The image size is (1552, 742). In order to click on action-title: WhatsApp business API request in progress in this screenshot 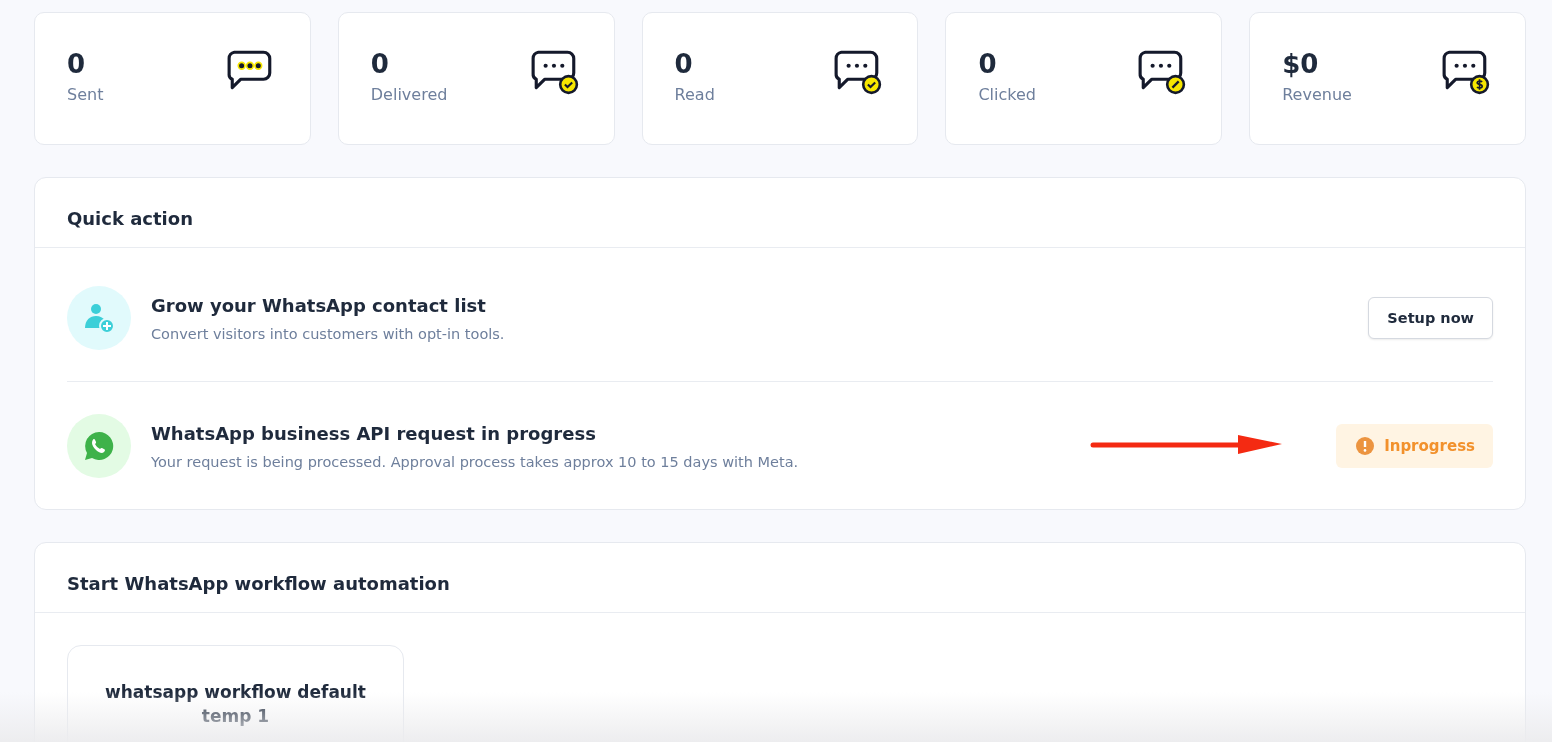, I will do `click(374, 433)`.